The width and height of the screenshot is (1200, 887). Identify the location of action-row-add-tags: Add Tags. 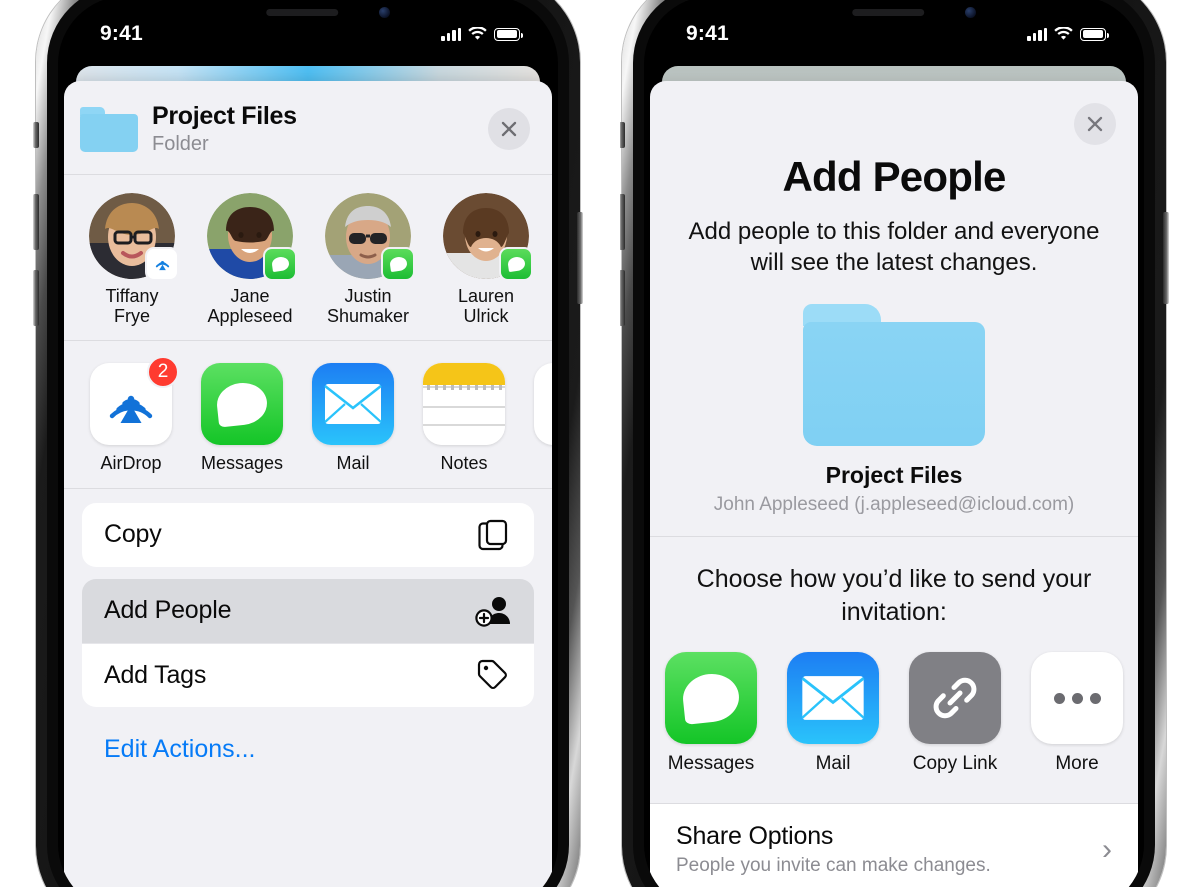
(308, 674).